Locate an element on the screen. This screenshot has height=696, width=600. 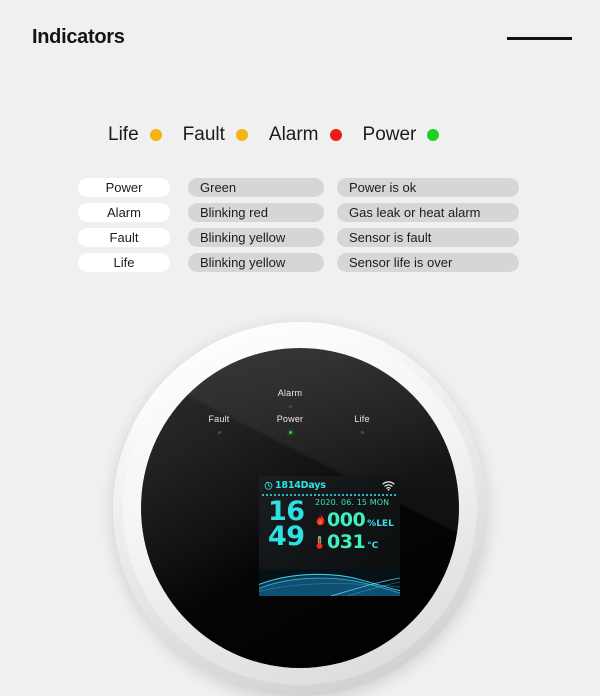
row-color-alarm: Blinking red is located at coordinates (256, 212).